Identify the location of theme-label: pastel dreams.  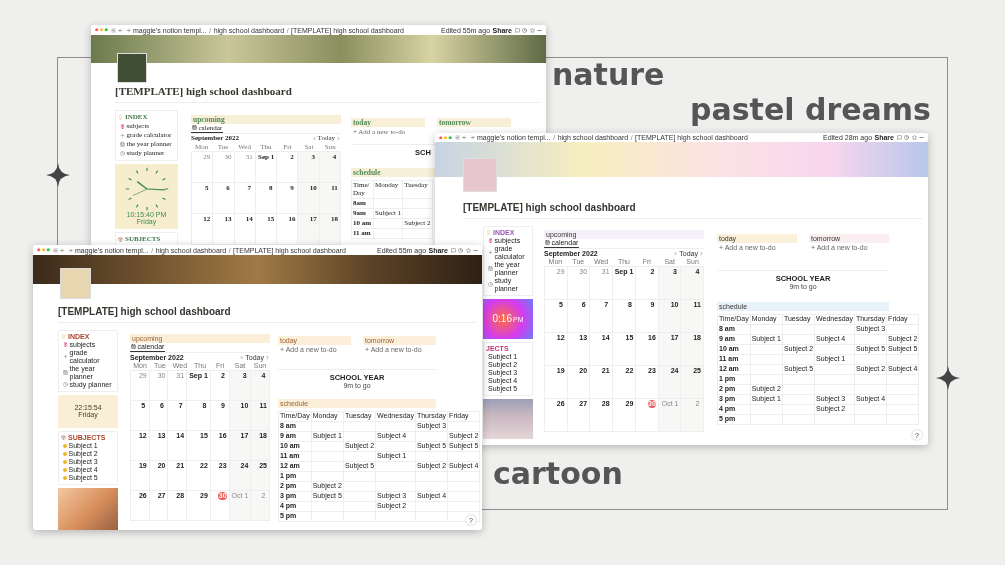
(810, 110).